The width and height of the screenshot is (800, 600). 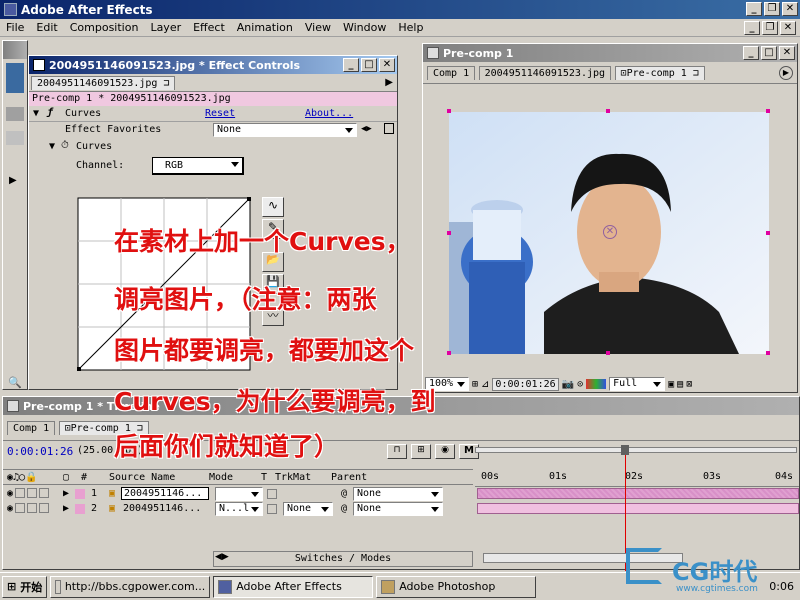 What do you see at coordinates (689, 384) in the screenshot?
I see `comp-flowchart-icon: ⊠` at bounding box center [689, 384].